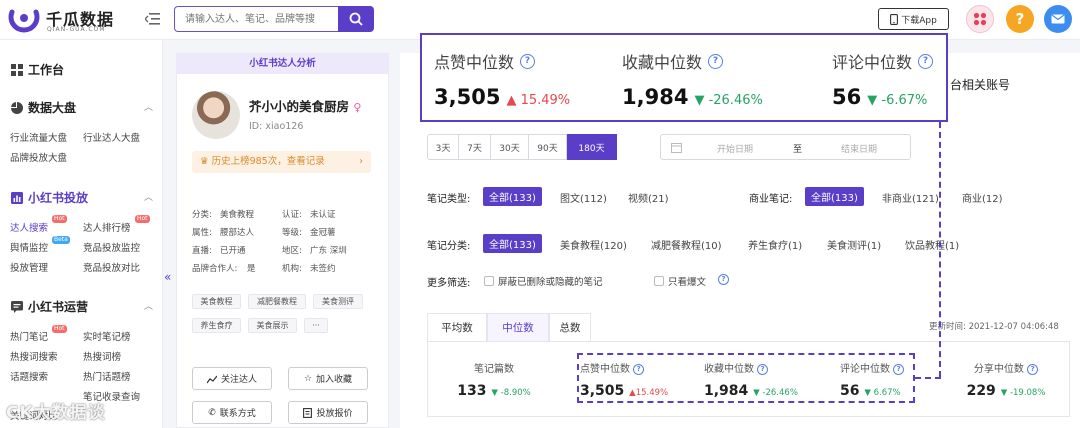 This screenshot has width=1080, height=428. Describe the element at coordinates (34, 356) in the screenshot. I see `sidebar-item-hotword-search: 热搜词搜索` at that location.